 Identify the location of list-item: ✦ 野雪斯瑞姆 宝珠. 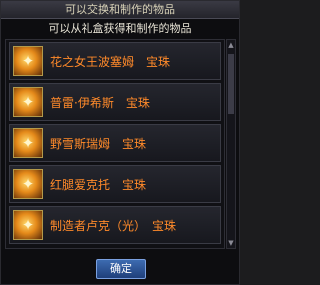
(115, 143).